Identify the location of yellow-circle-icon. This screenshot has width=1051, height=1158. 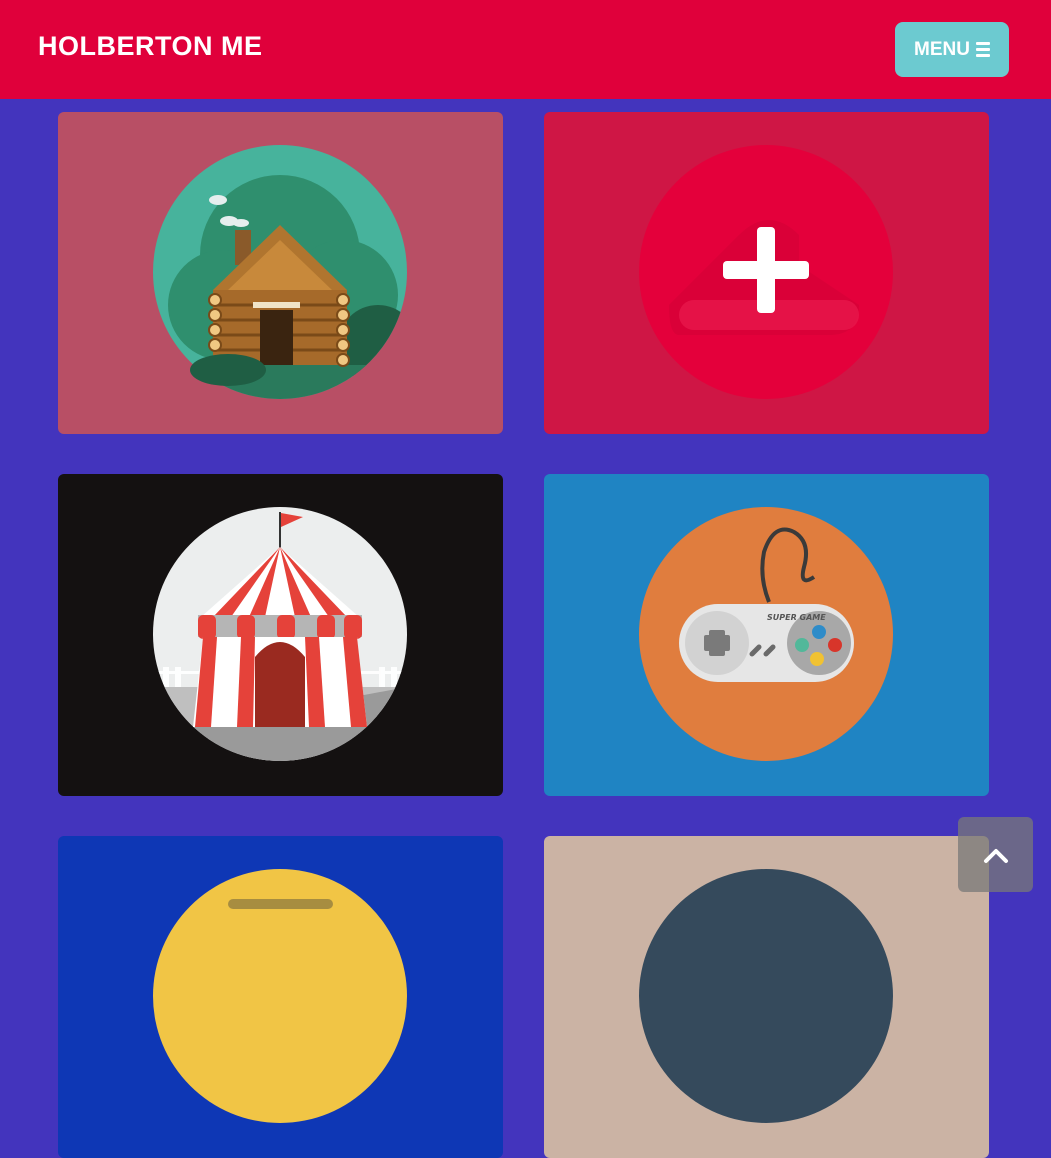
(280, 996).